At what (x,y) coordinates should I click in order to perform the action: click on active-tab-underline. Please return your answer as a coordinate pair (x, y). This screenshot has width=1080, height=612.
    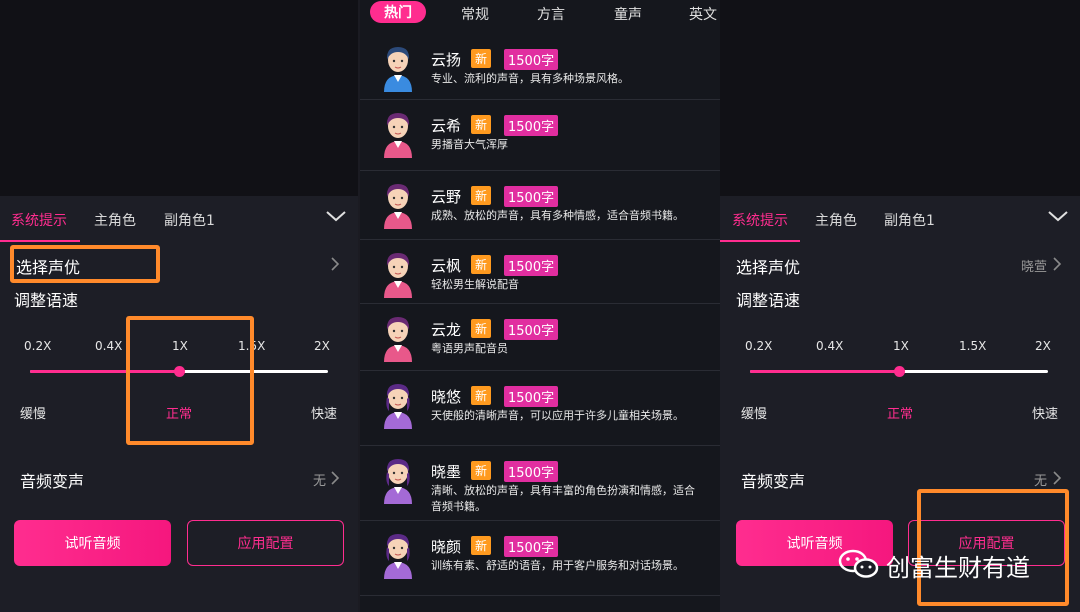
    Looking at the image, I should click on (760, 241).